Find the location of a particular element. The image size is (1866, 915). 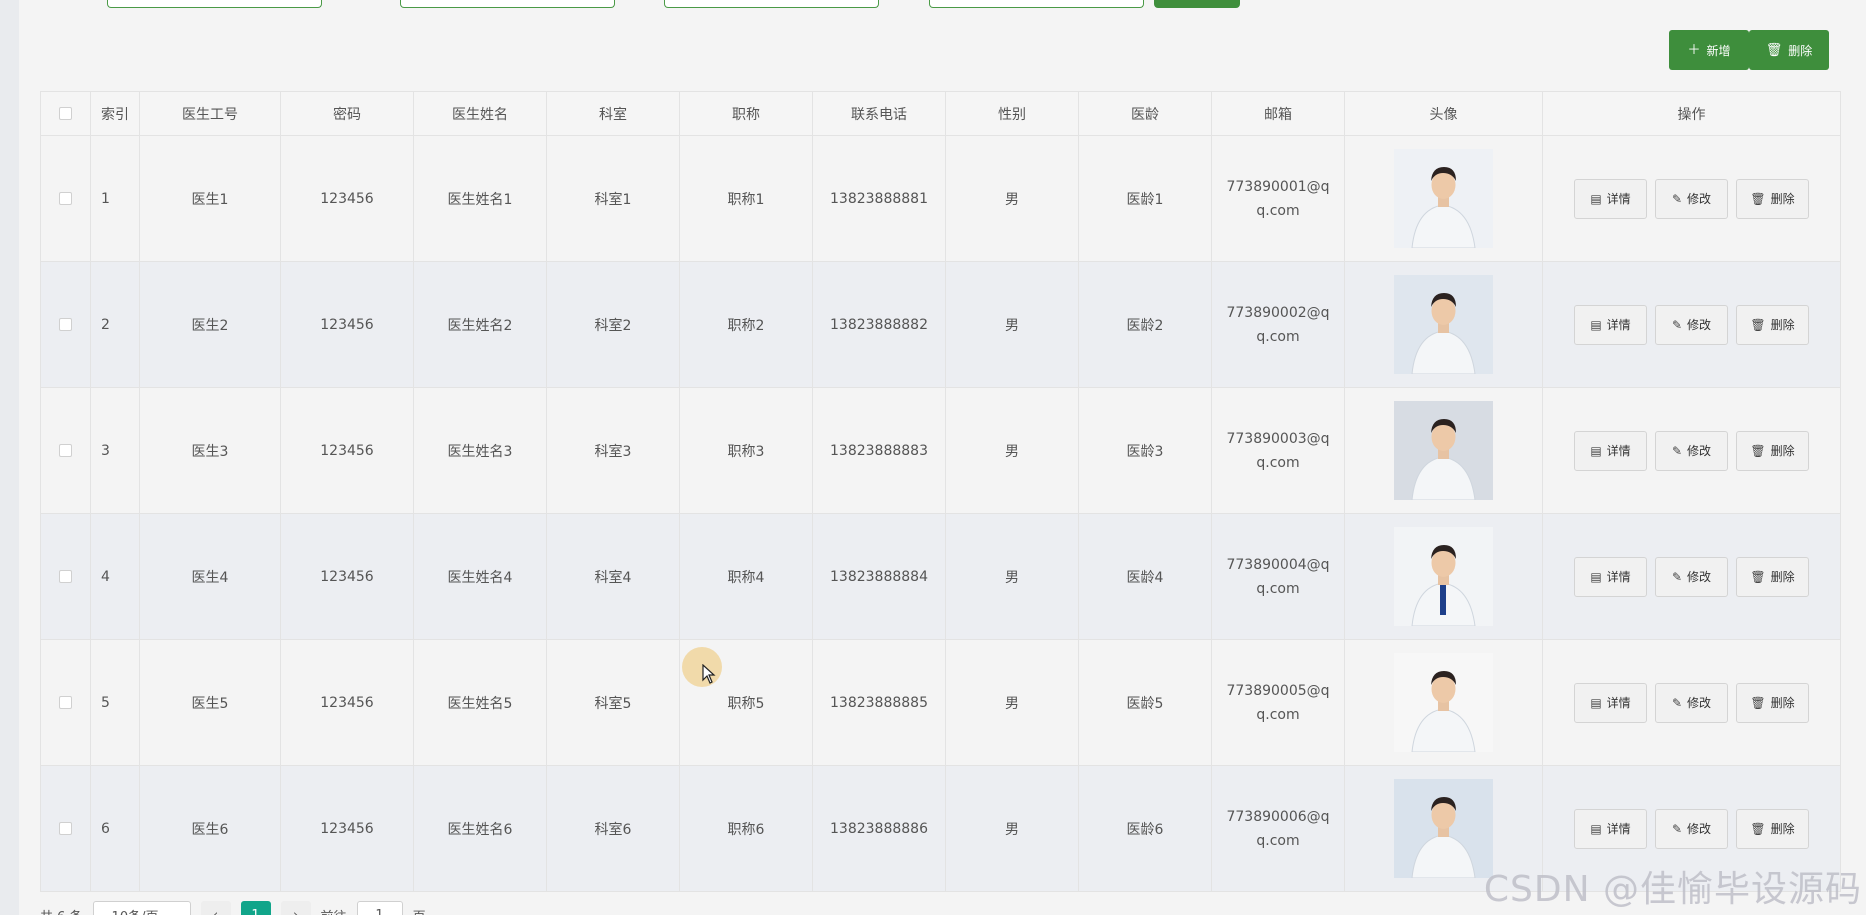

header-avatar: 头像 is located at coordinates (1443, 113).